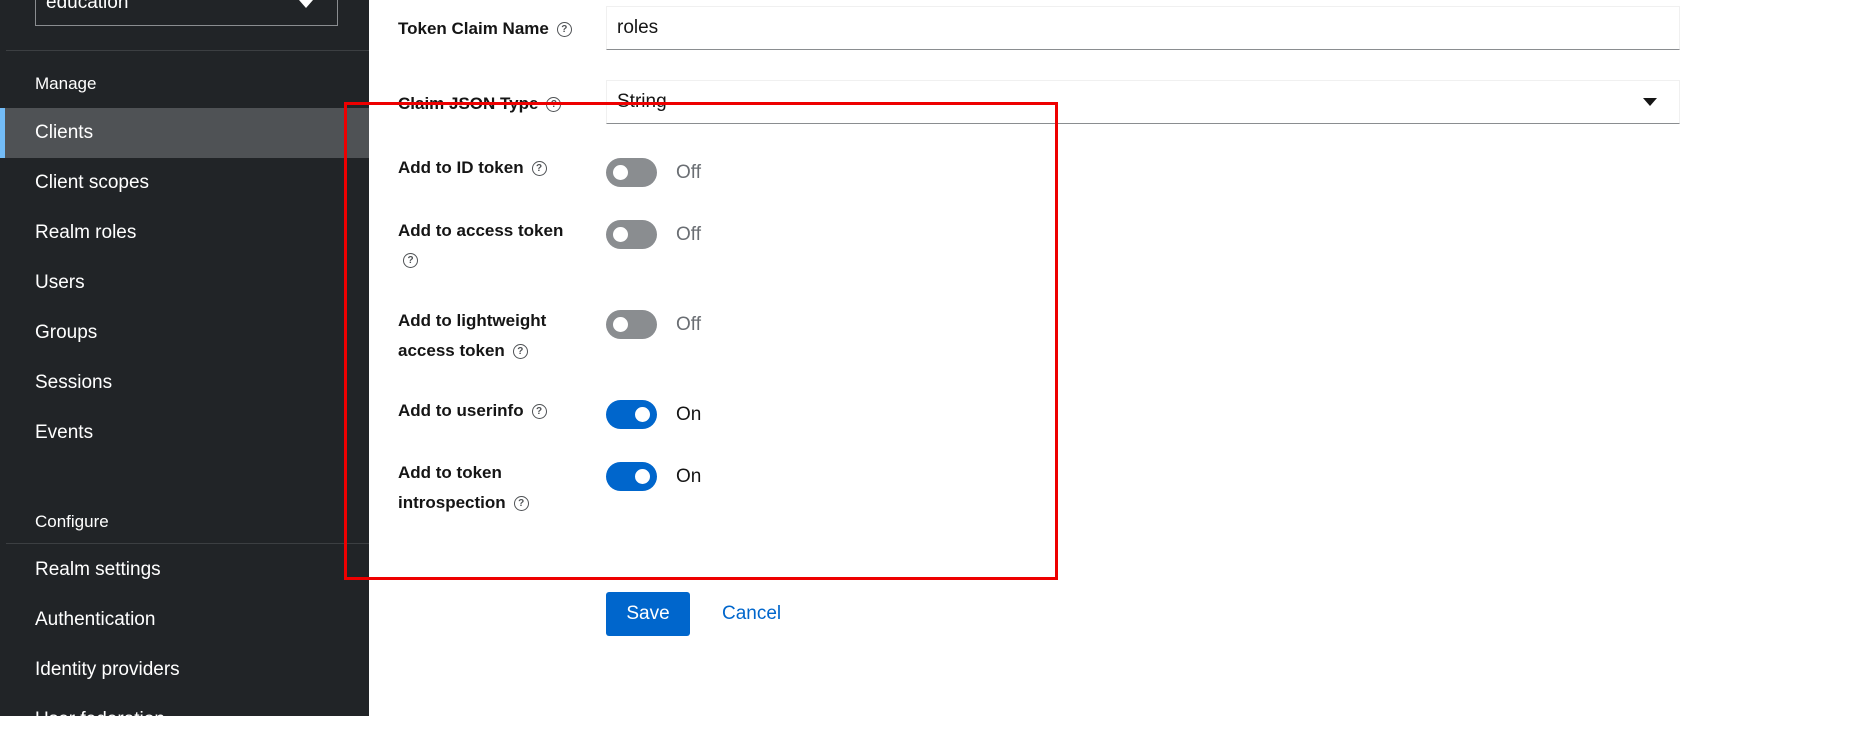 This screenshot has width=1875, height=745. What do you see at coordinates (184, 383) in the screenshot?
I see `sidebar-item-sessions: Sessions` at bounding box center [184, 383].